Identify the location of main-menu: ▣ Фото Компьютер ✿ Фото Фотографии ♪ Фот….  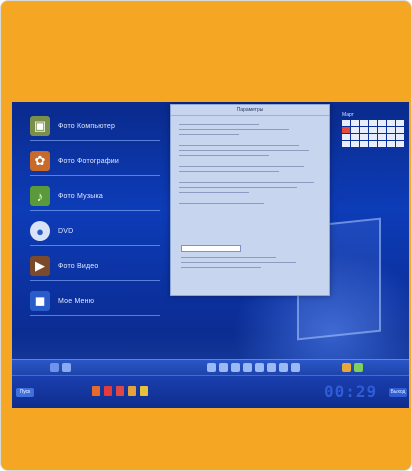
(95, 217).